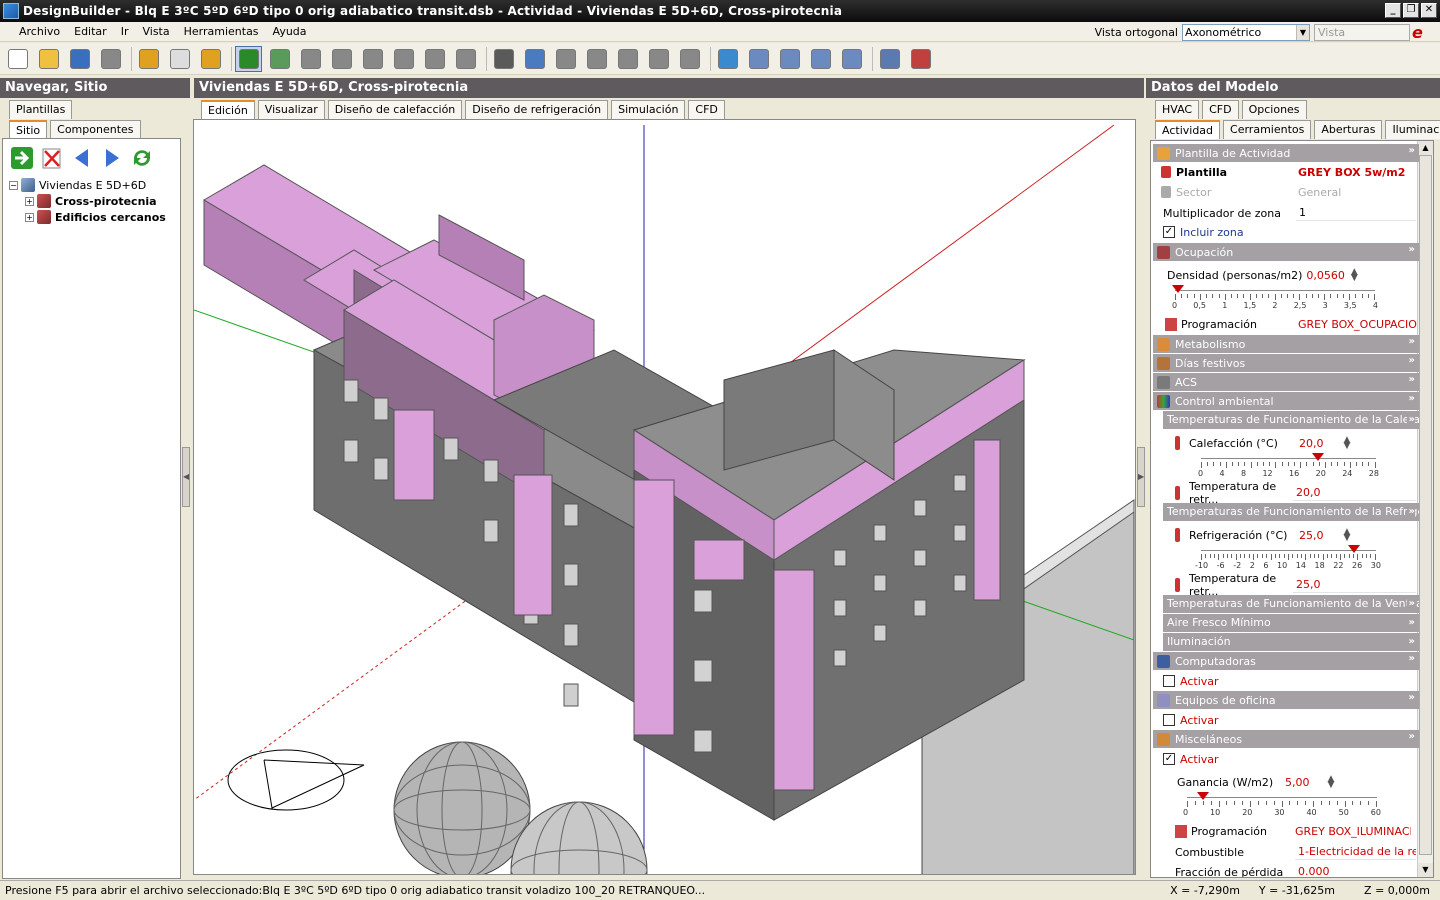  Describe the element at coordinates (1286, 739) in the screenshot. I see `section-miscelaneos: Misceláneos »` at that location.